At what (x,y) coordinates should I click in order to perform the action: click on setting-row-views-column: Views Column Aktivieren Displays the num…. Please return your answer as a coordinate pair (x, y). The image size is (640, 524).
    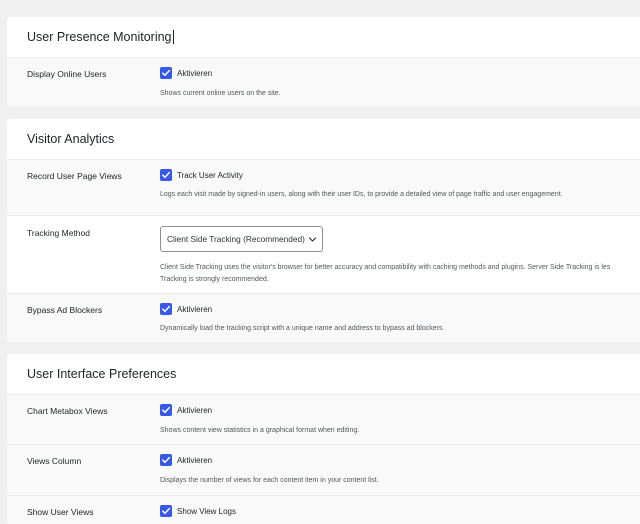
    Looking at the image, I should click on (323, 469).